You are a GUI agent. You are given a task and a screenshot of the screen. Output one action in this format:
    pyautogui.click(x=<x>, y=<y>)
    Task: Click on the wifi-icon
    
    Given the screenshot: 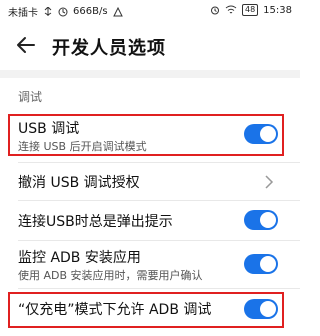 What is the action you would take?
    pyautogui.click(x=231, y=10)
    